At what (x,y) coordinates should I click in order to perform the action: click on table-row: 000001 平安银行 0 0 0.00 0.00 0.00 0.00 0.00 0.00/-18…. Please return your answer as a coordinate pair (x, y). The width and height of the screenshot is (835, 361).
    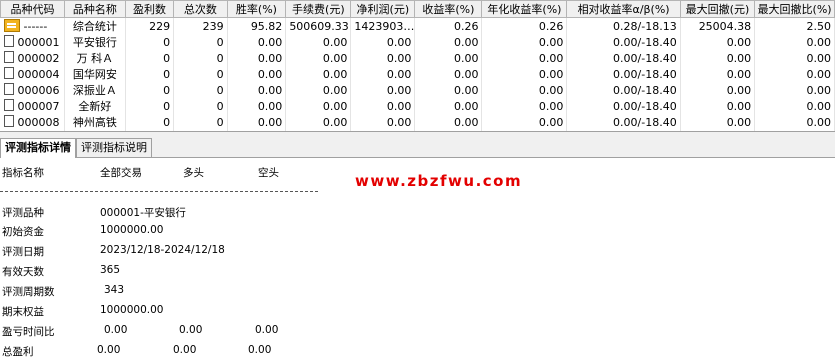
    Looking at the image, I should click on (417, 42).